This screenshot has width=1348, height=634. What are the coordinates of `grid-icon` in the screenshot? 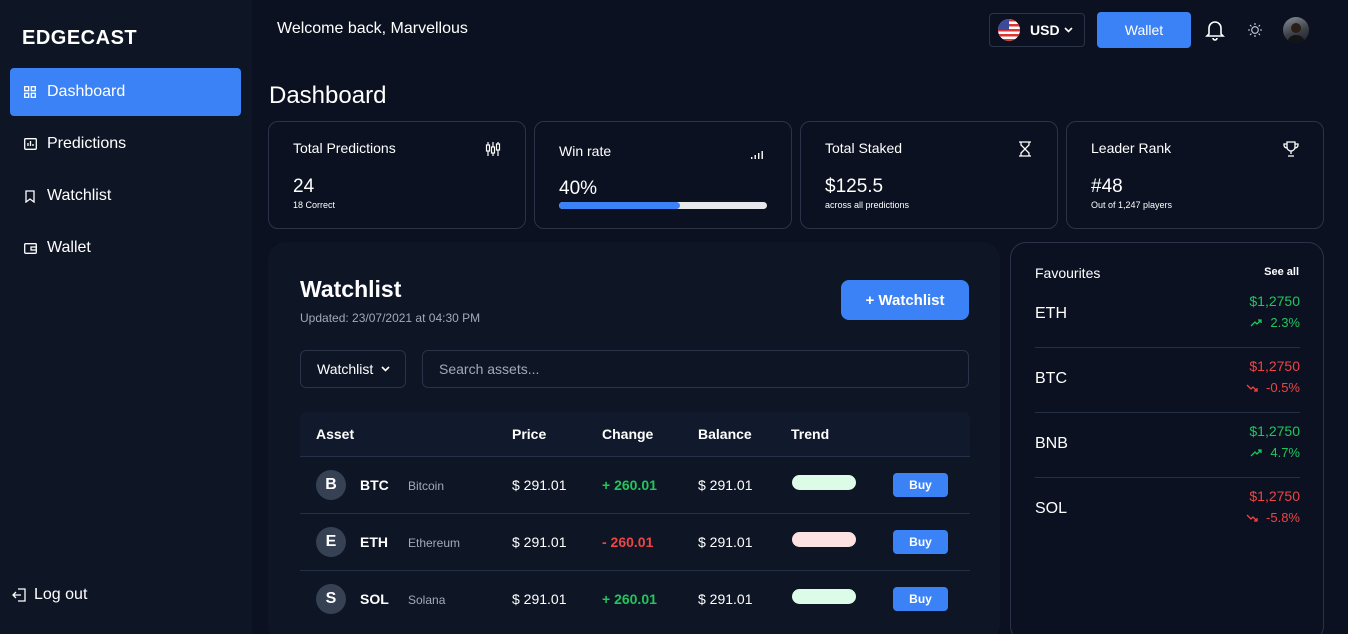 It's located at (30, 92).